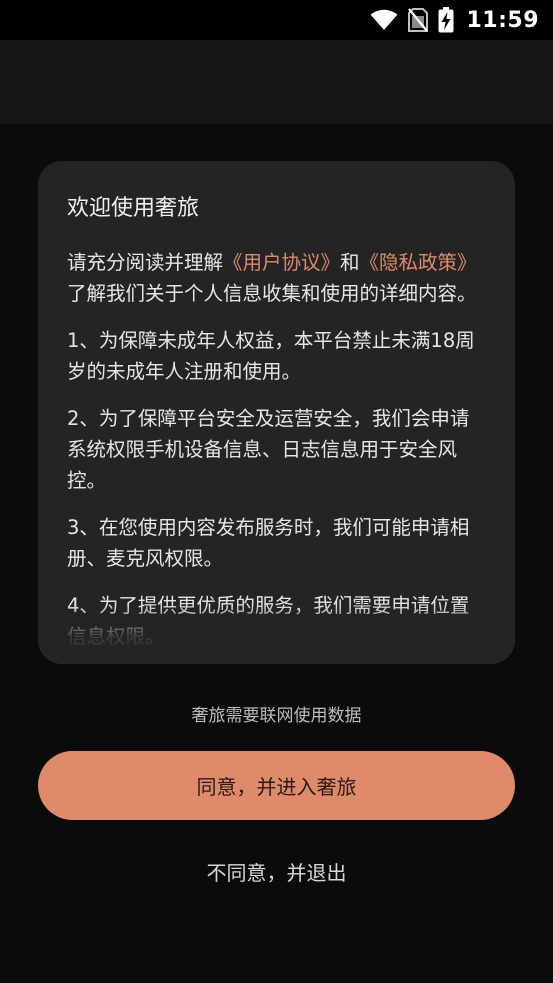 This screenshot has width=553, height=983. Describe the element at coordinates (418, 20) in the screenshot. I see `no-sim-icon` at that location.